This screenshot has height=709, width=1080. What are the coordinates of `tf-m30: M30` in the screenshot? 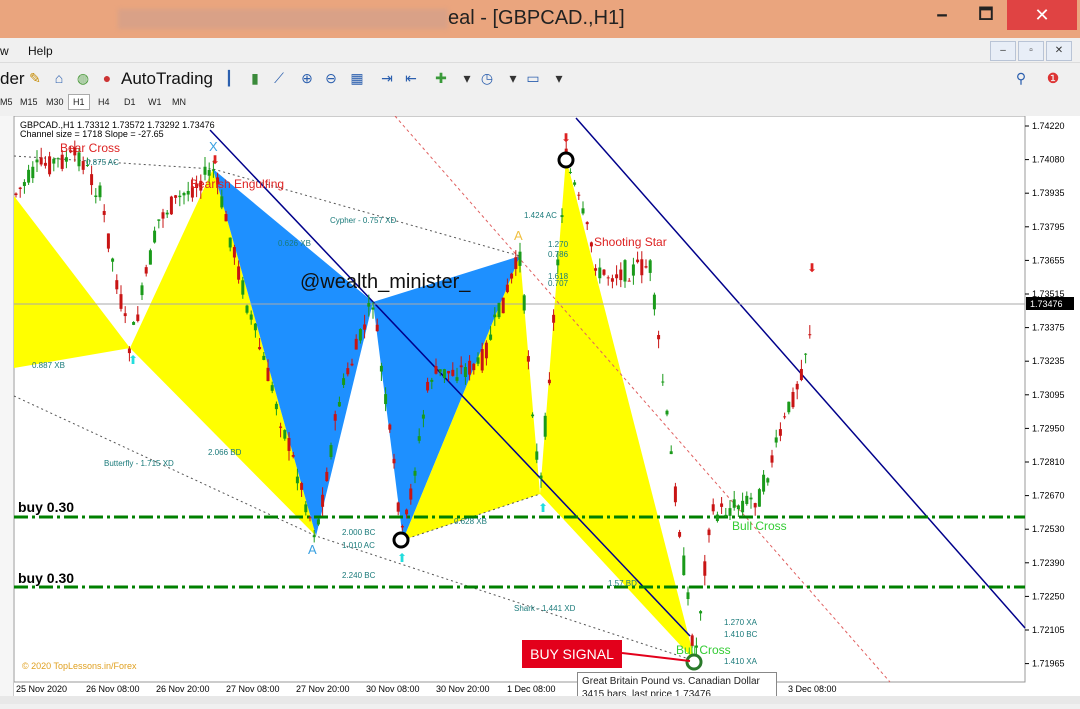 It's located at (55, 102).